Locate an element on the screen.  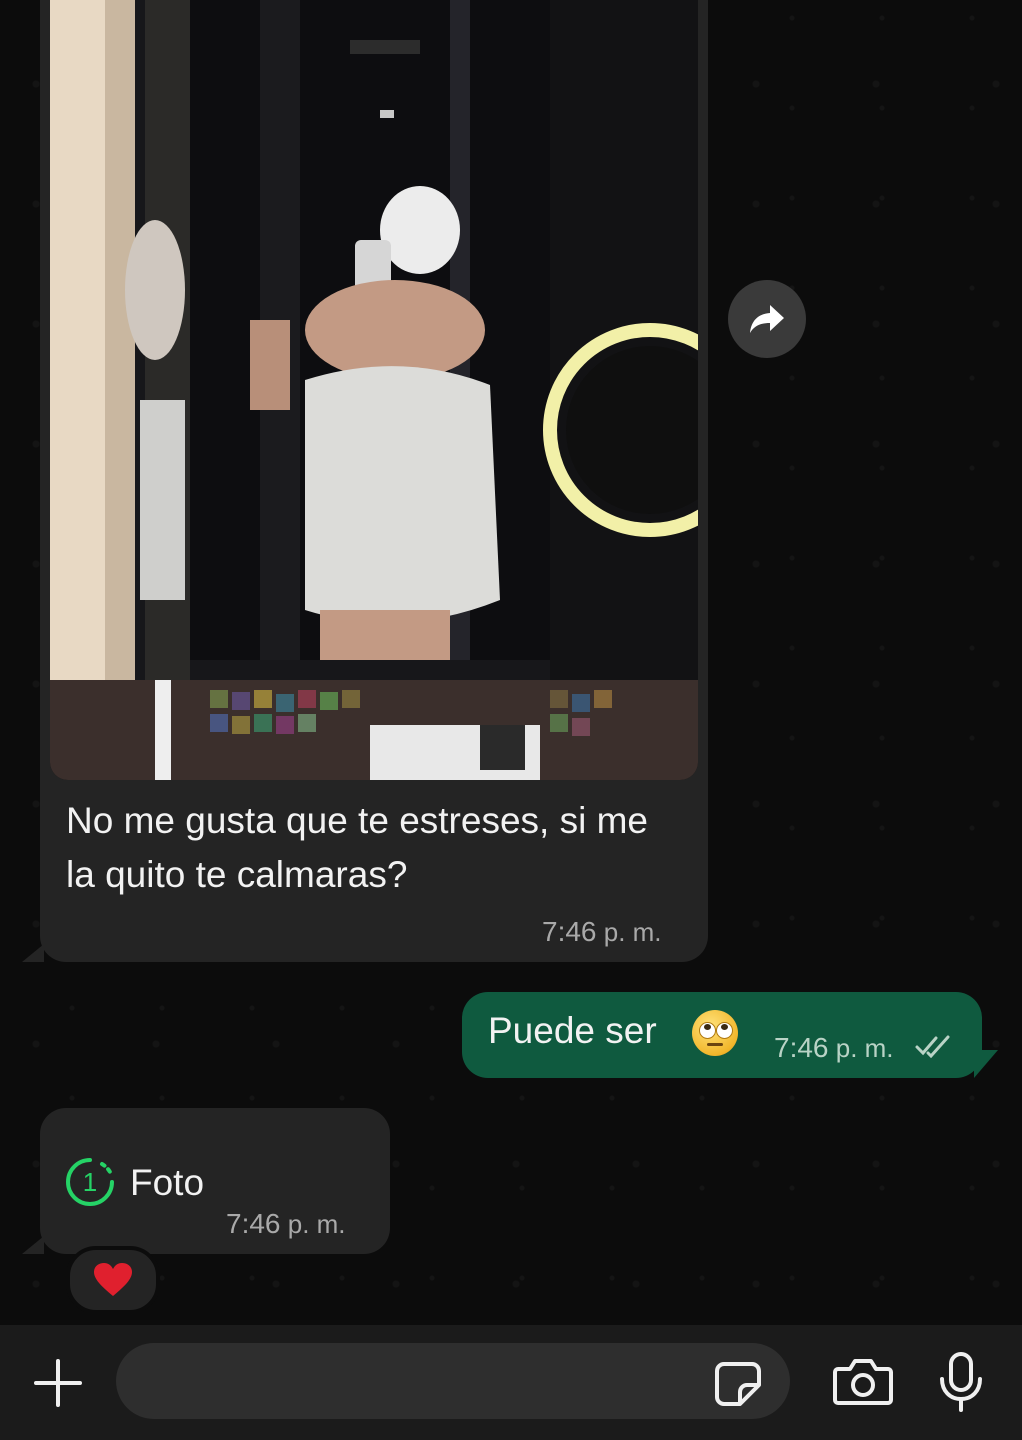
emoji-eye-right is located at coordinates (724, 1030).